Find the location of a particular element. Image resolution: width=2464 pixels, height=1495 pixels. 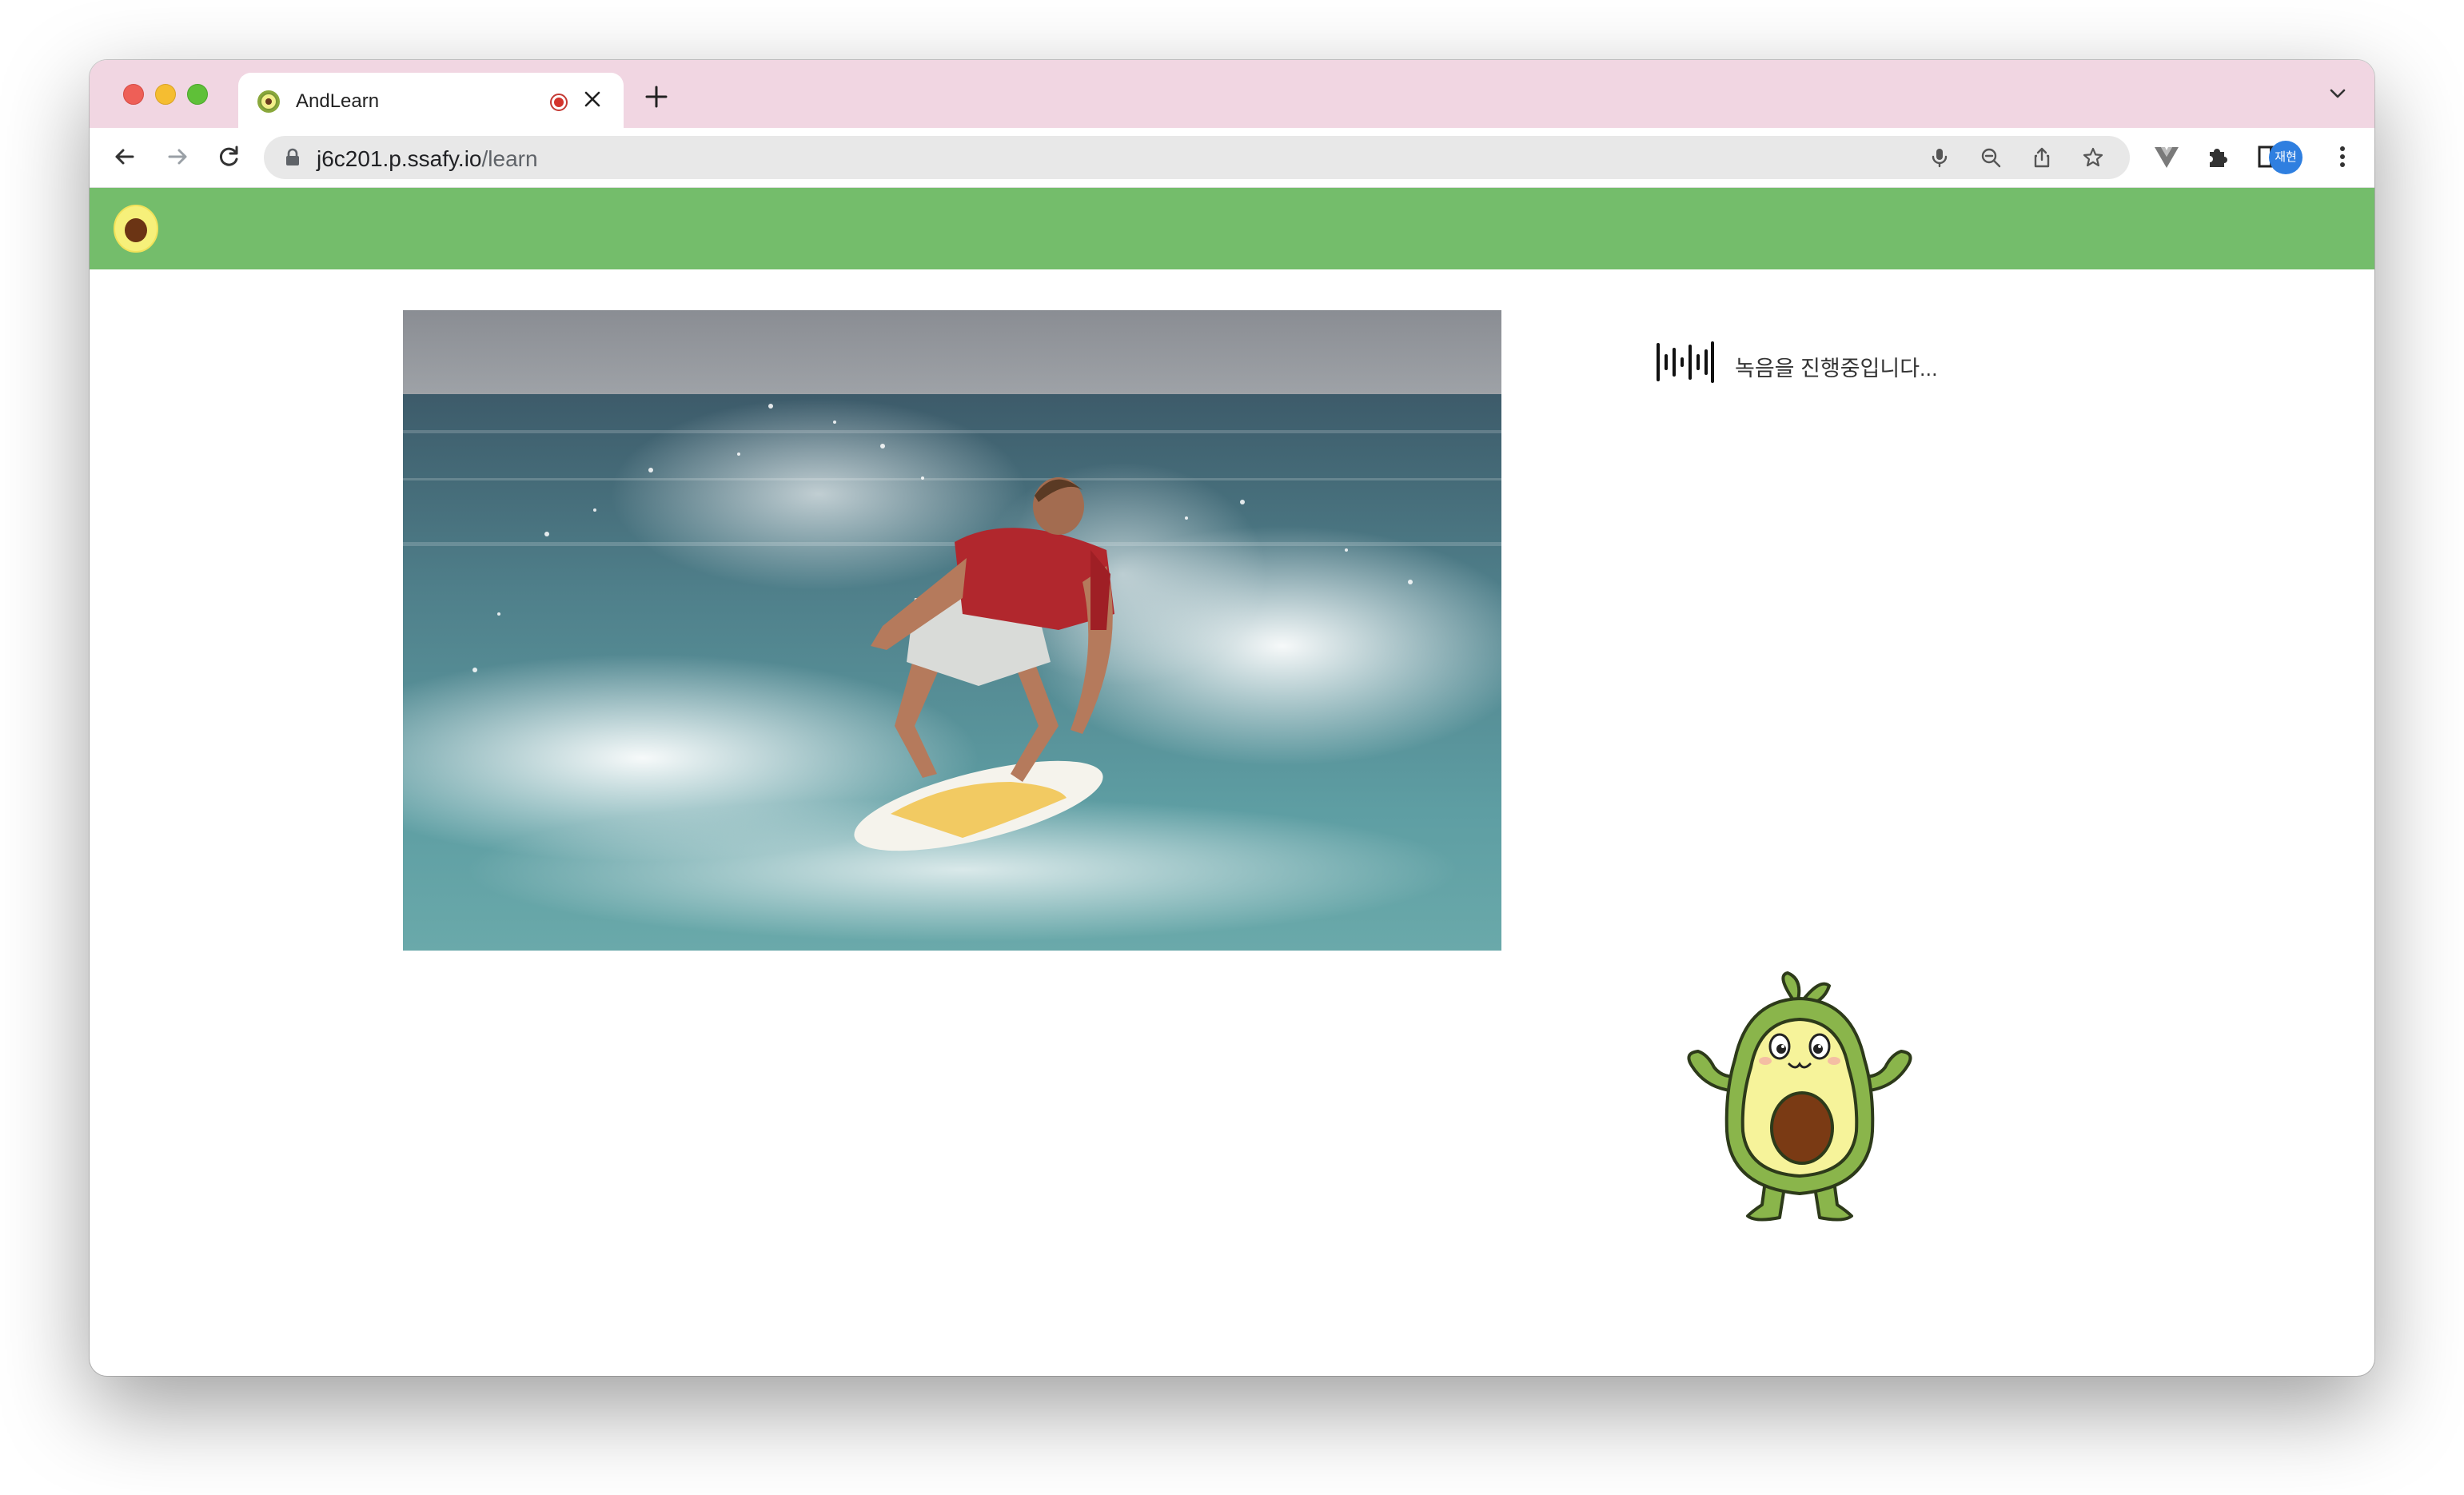

plus-icon is located at coordinates (656, 98).